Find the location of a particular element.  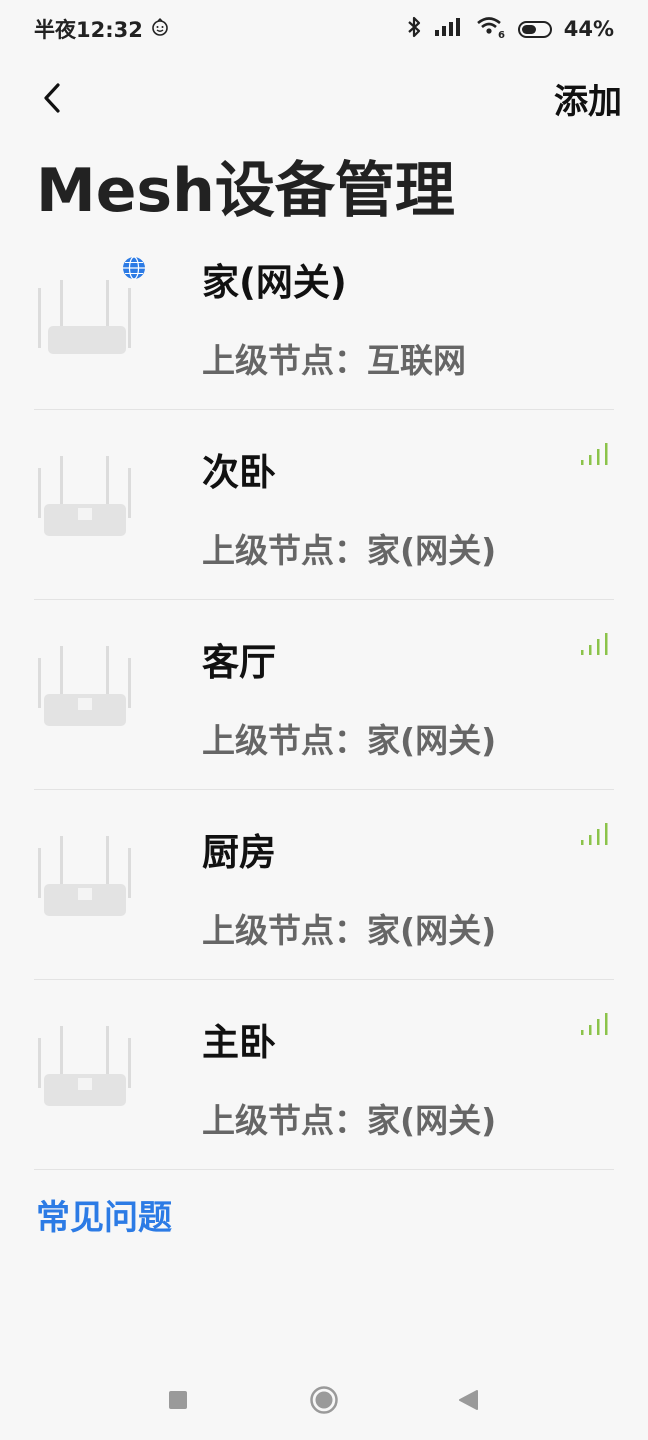

home-circle-icon is located at coordinates (324, 1400).